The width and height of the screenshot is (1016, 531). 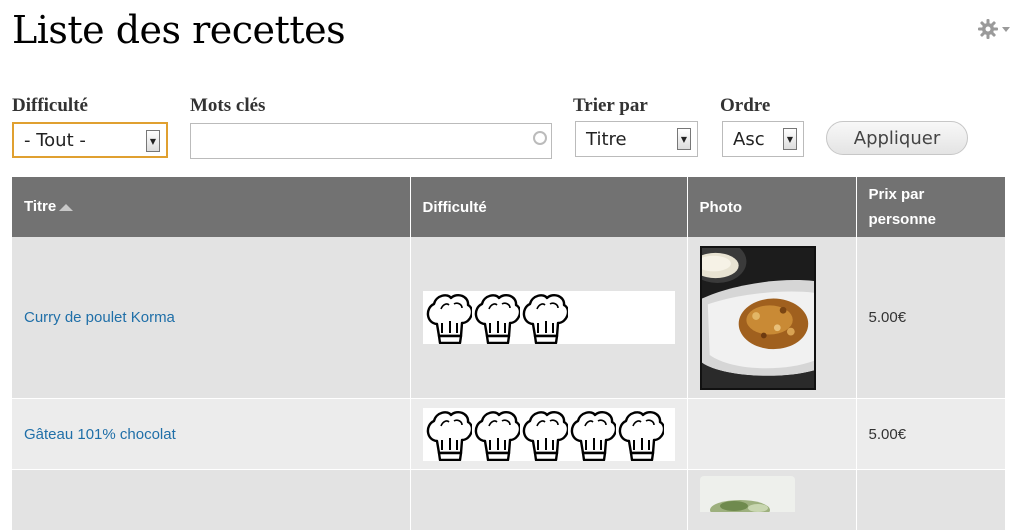 What do you see at coordinates (371, 141) in the screenshot?
I see `keywords-input` at bounding box center [371, 141].